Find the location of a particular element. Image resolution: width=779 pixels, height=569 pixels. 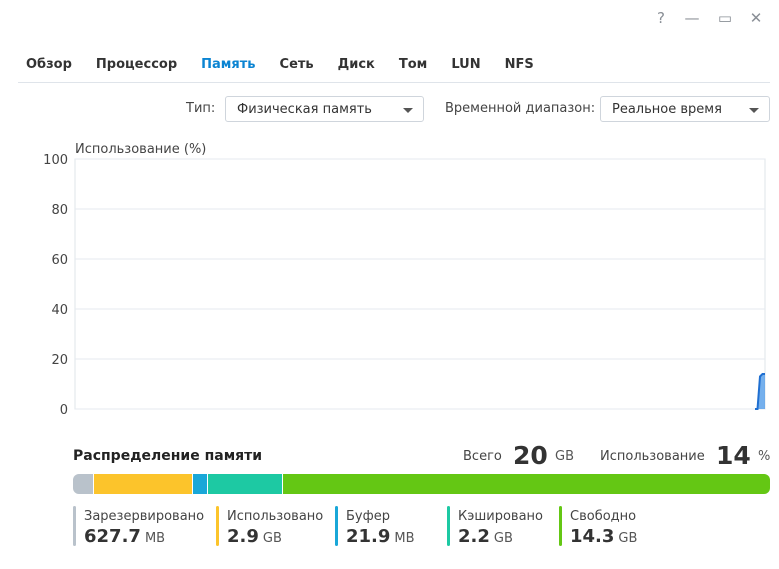

range-select: Реальное время is located at coordinates (685, 109).